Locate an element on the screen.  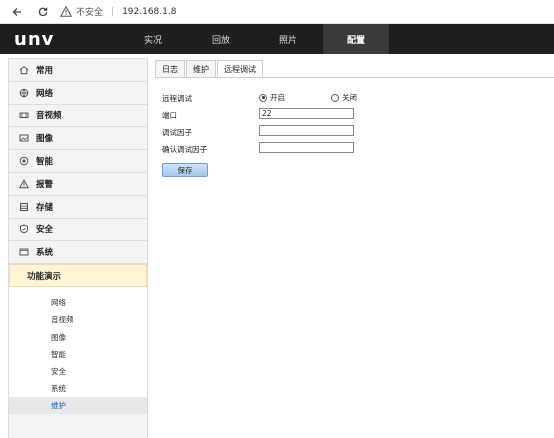
content-tabs: 日志 维护 远程调试 is located at coordinates (209, 68).